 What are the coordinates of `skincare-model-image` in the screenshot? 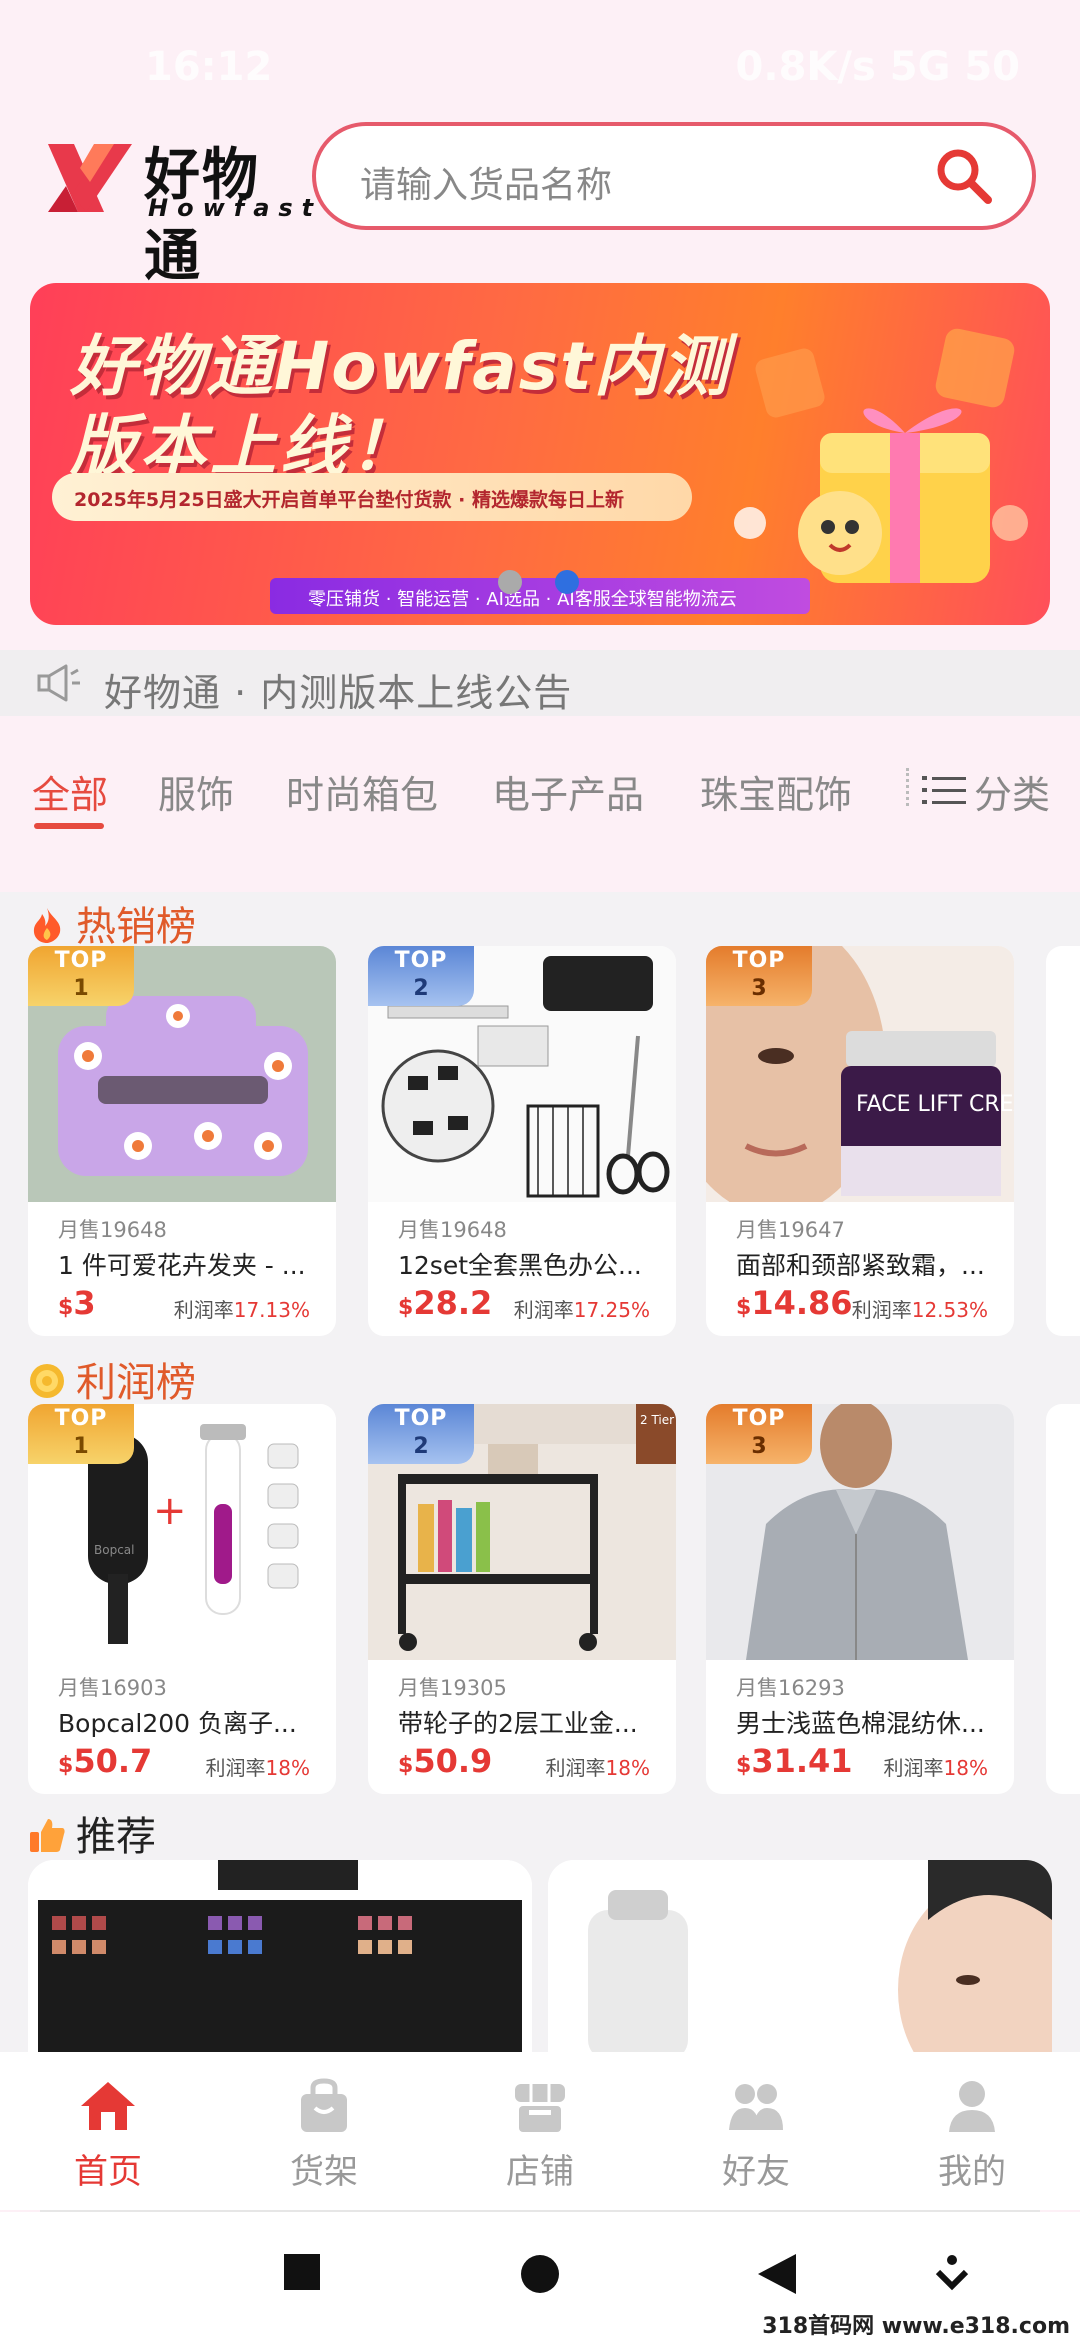 It's located at (800, 1956).